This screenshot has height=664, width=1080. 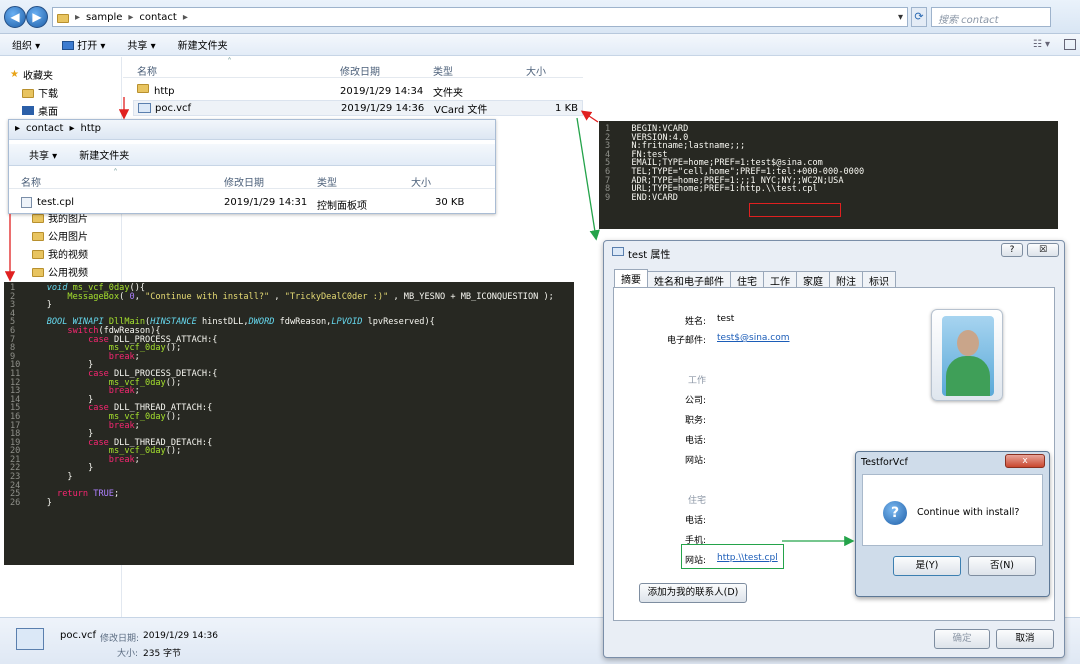 I want to click on chevron-down-icon: ▾, so click(x=900, y=17).